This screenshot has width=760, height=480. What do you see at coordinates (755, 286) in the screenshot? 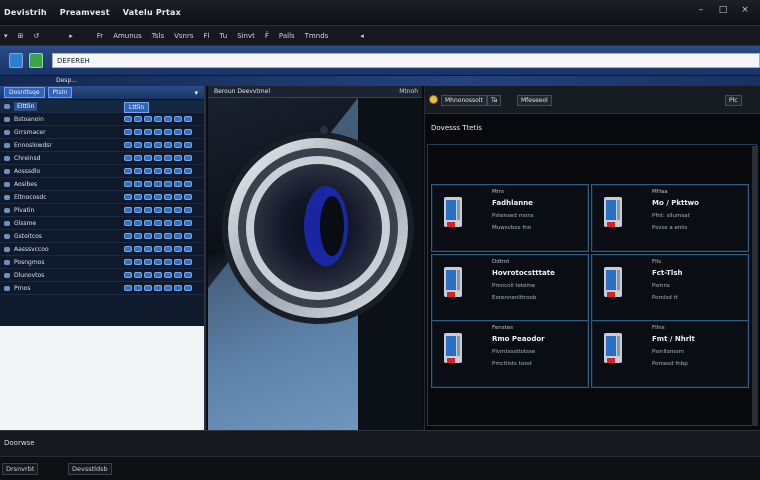
I see `vertical-scrollbar` at bounding box center [755, 286].